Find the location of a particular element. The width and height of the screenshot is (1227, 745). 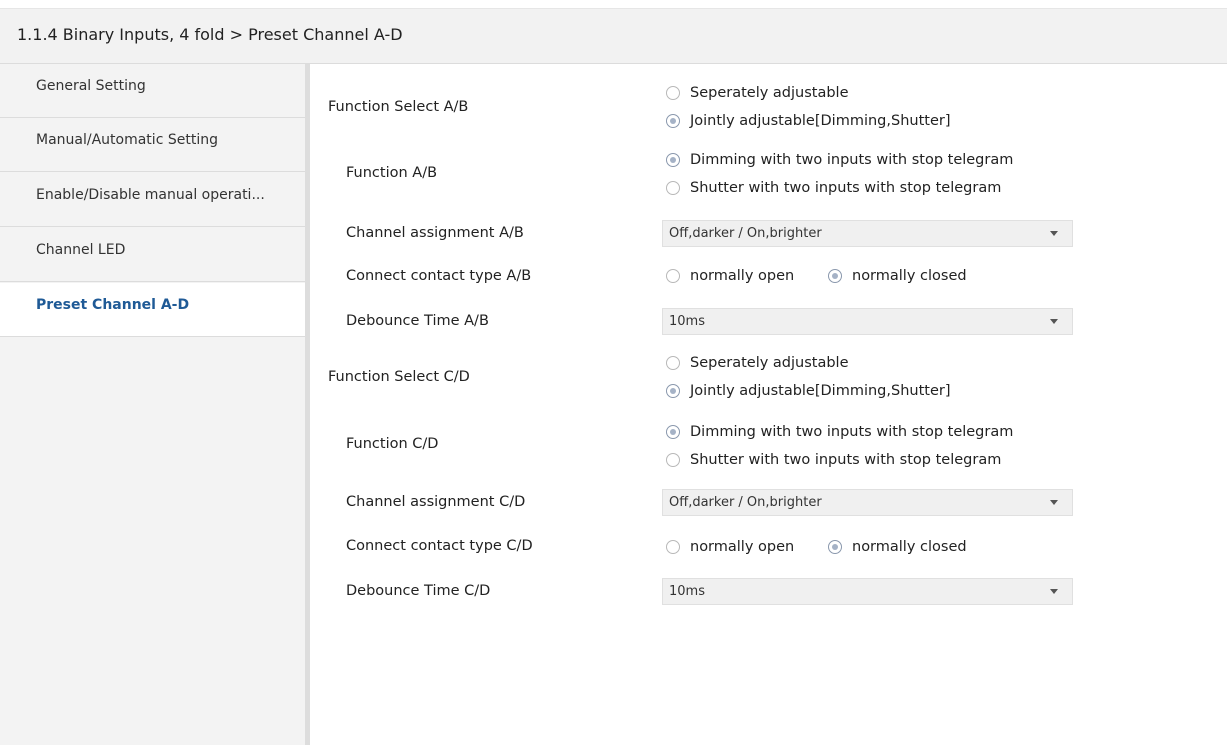

sidebar-item-preset-channel-a-d: Preset Channel A-D is located at coordinates (152, 310).